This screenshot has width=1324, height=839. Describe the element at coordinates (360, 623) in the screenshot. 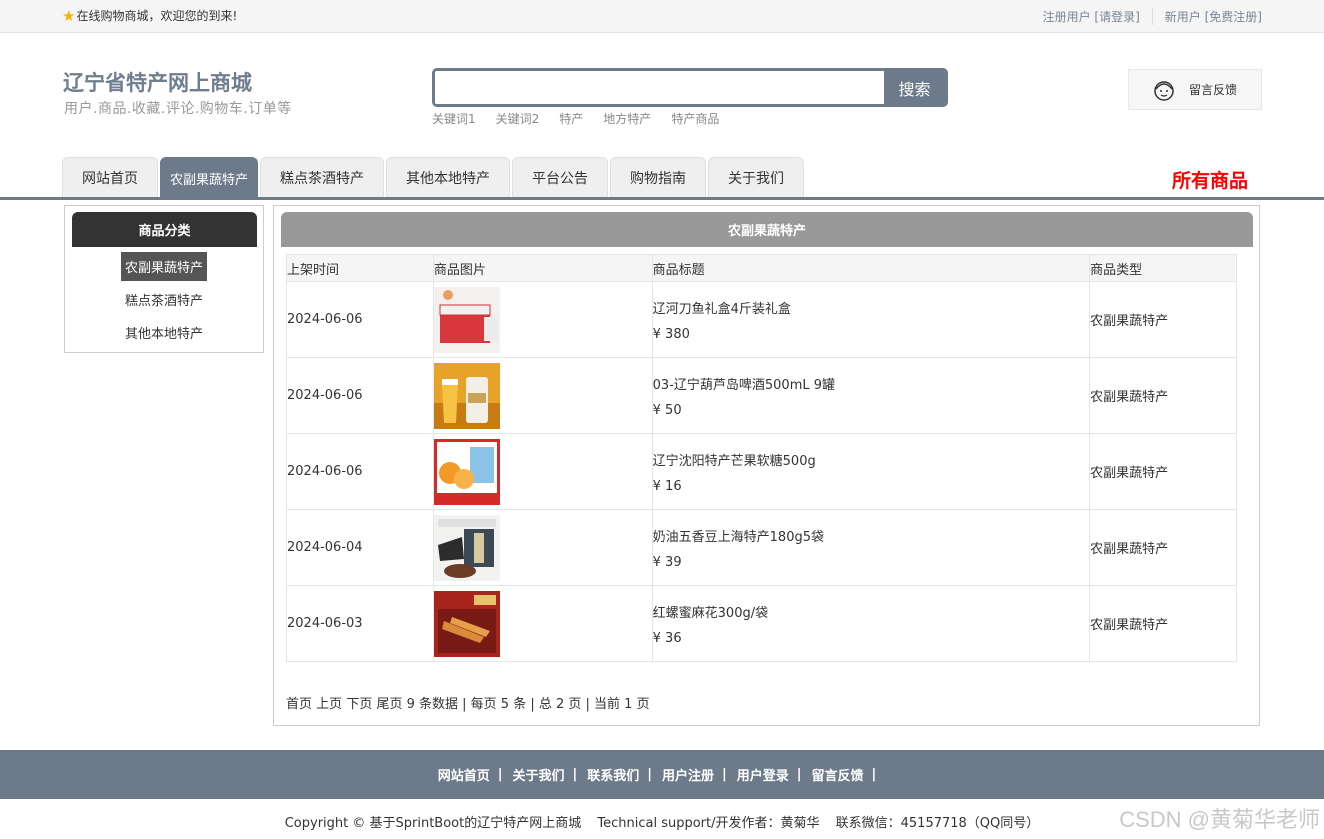

I see `list-date: 2024-06-03` at that location.